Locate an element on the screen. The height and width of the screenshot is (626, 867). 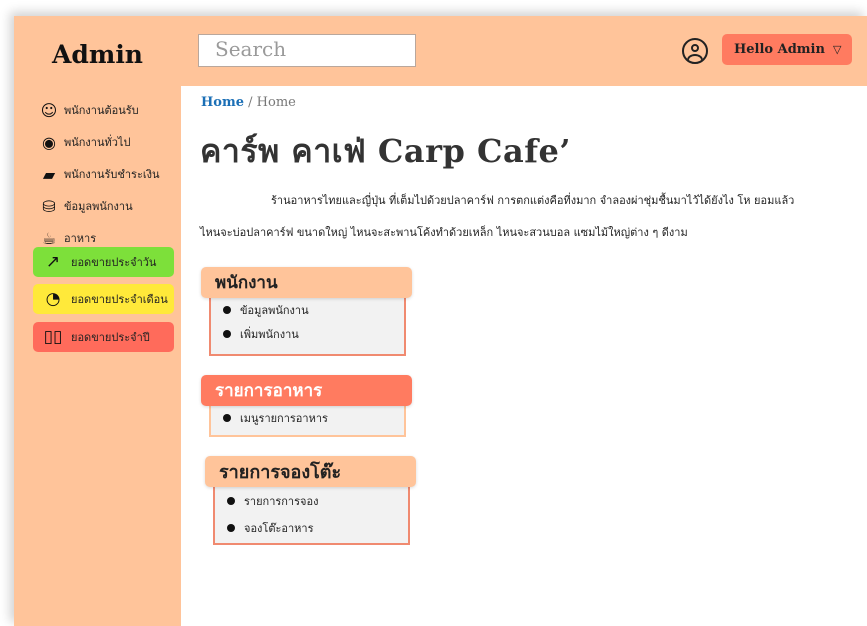
sidebar-item-general-staff: ◉ พนักงานทั่วไป is located at coordinates (99, 142).